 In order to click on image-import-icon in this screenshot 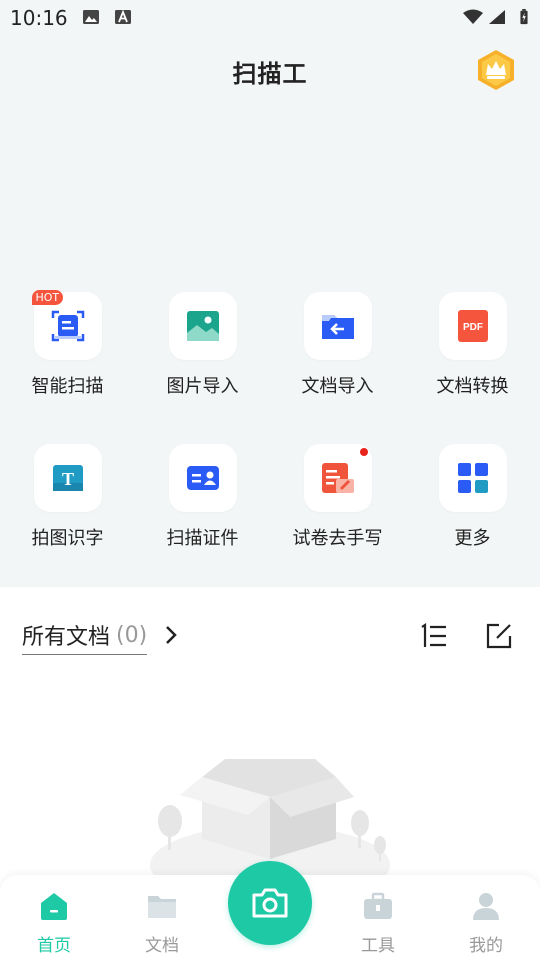, I will do `click(202, 326)`.